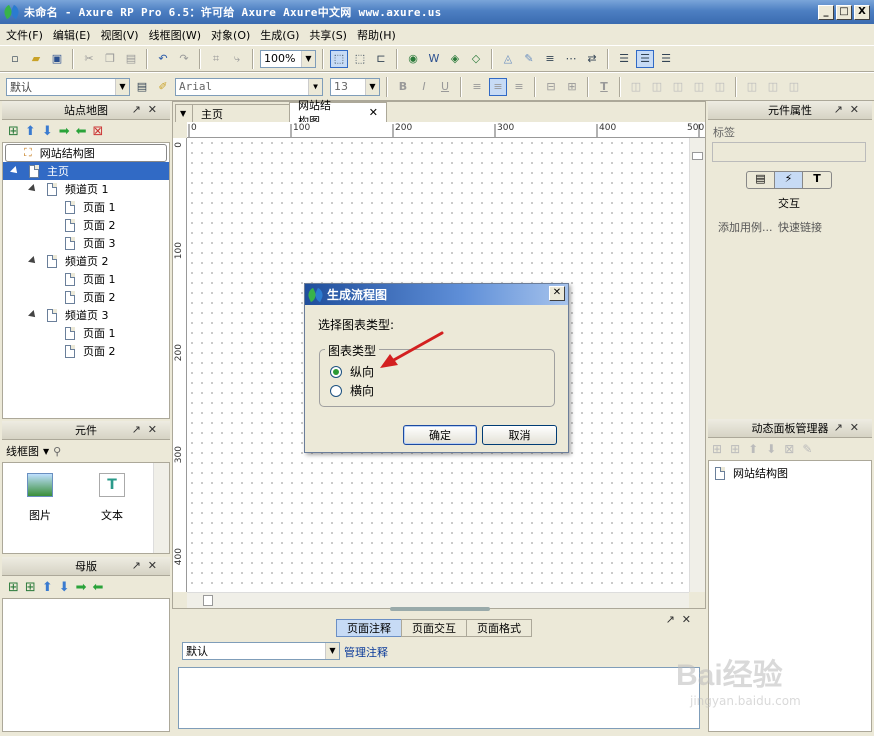 This screenshot has height=736, width=874. I want to click on menu-view: 视图(V), so click(119, 35).